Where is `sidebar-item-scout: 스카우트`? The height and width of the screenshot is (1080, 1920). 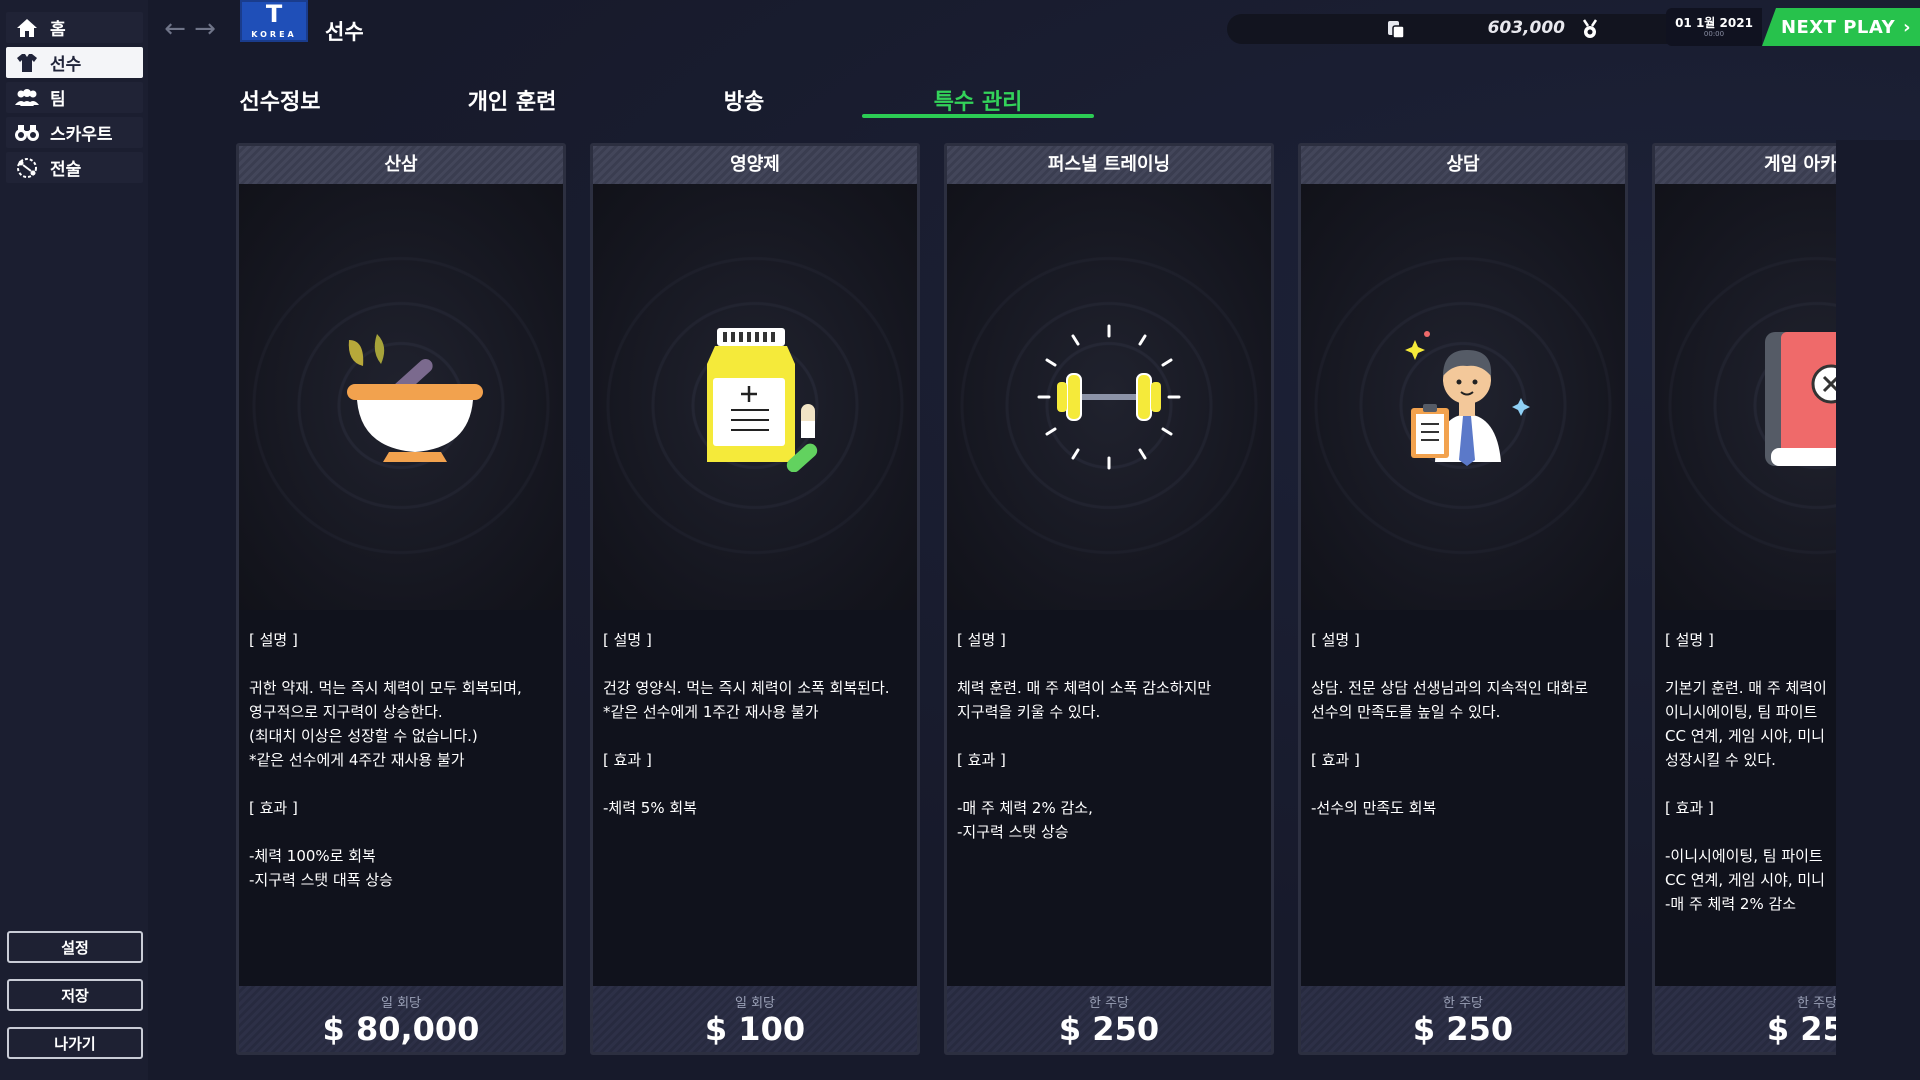 sidebar-item-scout: 스카우트 is located at coordinates (74, 132).